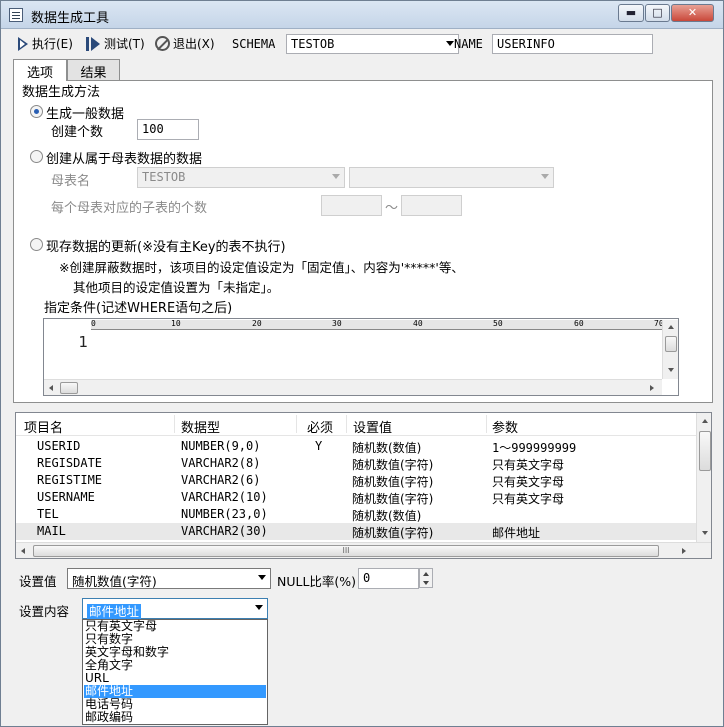 This screenshot has width=724, height=727. Describe the element at coordinates (70, 463) in the screenshot. I see `cell-name: REGISDATE` at that location.